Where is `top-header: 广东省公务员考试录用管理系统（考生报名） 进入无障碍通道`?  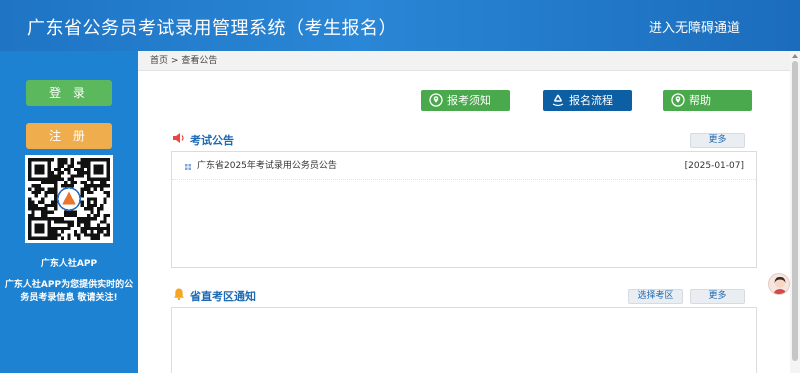 top-header: 广东省公务员考试录用管理系统（考生报名） 进入无障碍通道 is located at coordinates (400, 25).